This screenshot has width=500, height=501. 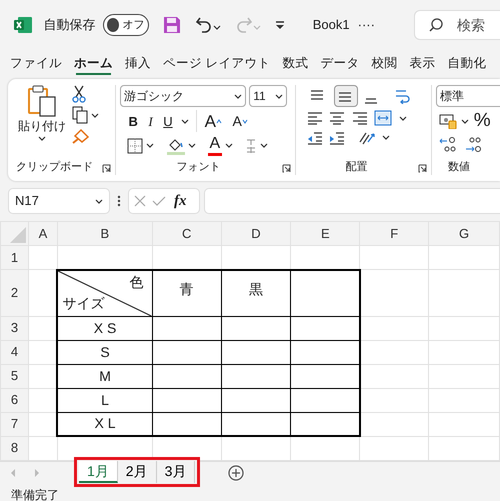 What do you see at coordinates (69, 25) in the screenshot?
I see `autosave-label: 自動保存` at bounding box center [69, 25].